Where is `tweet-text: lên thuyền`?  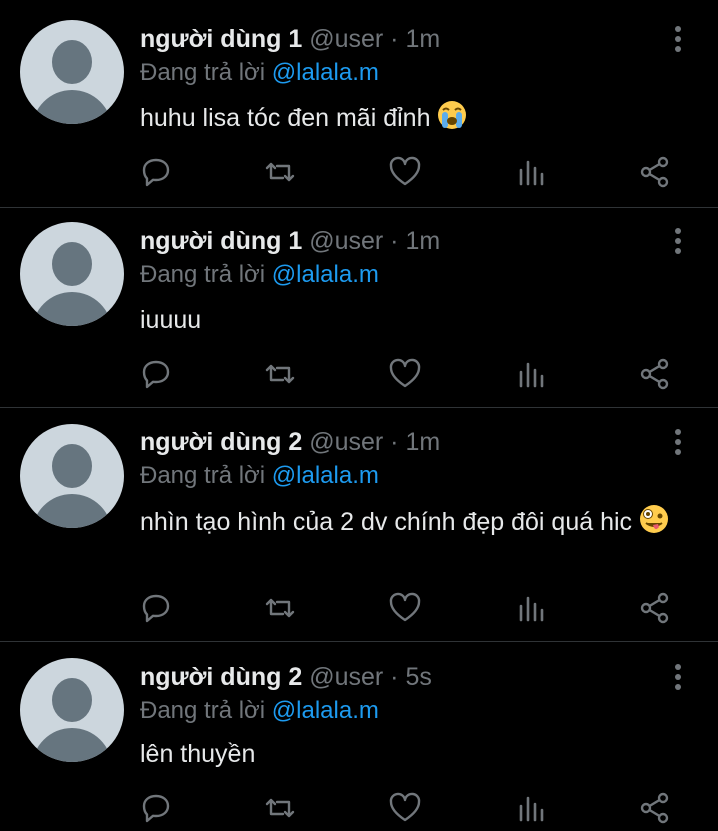
tweet-text: lên thuyền is located at coordinates (420, 754).